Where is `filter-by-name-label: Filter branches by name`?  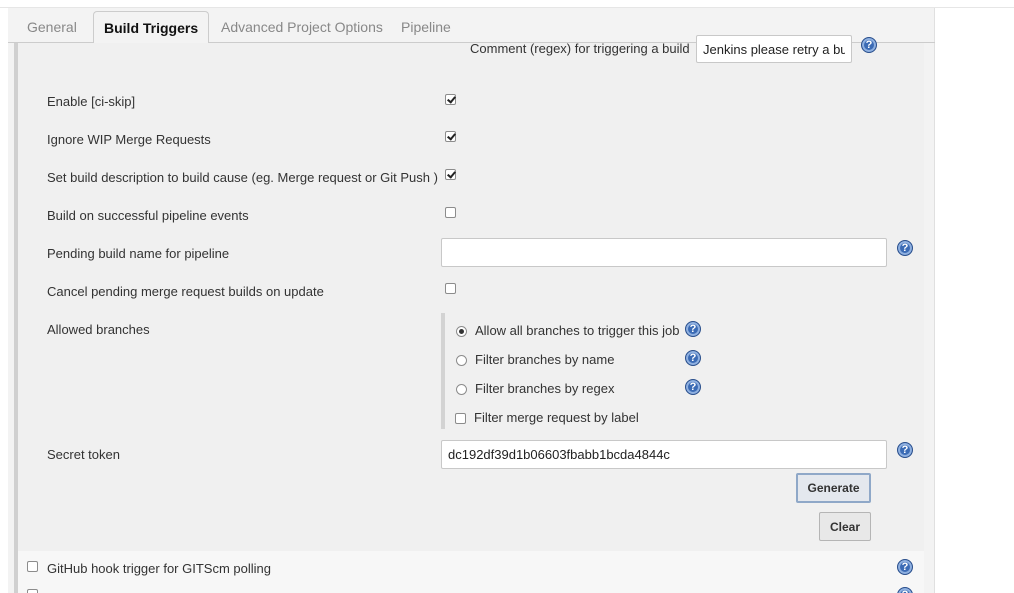
filter-by-name-label: Filter branches by name is located at coordinates (545, 359).